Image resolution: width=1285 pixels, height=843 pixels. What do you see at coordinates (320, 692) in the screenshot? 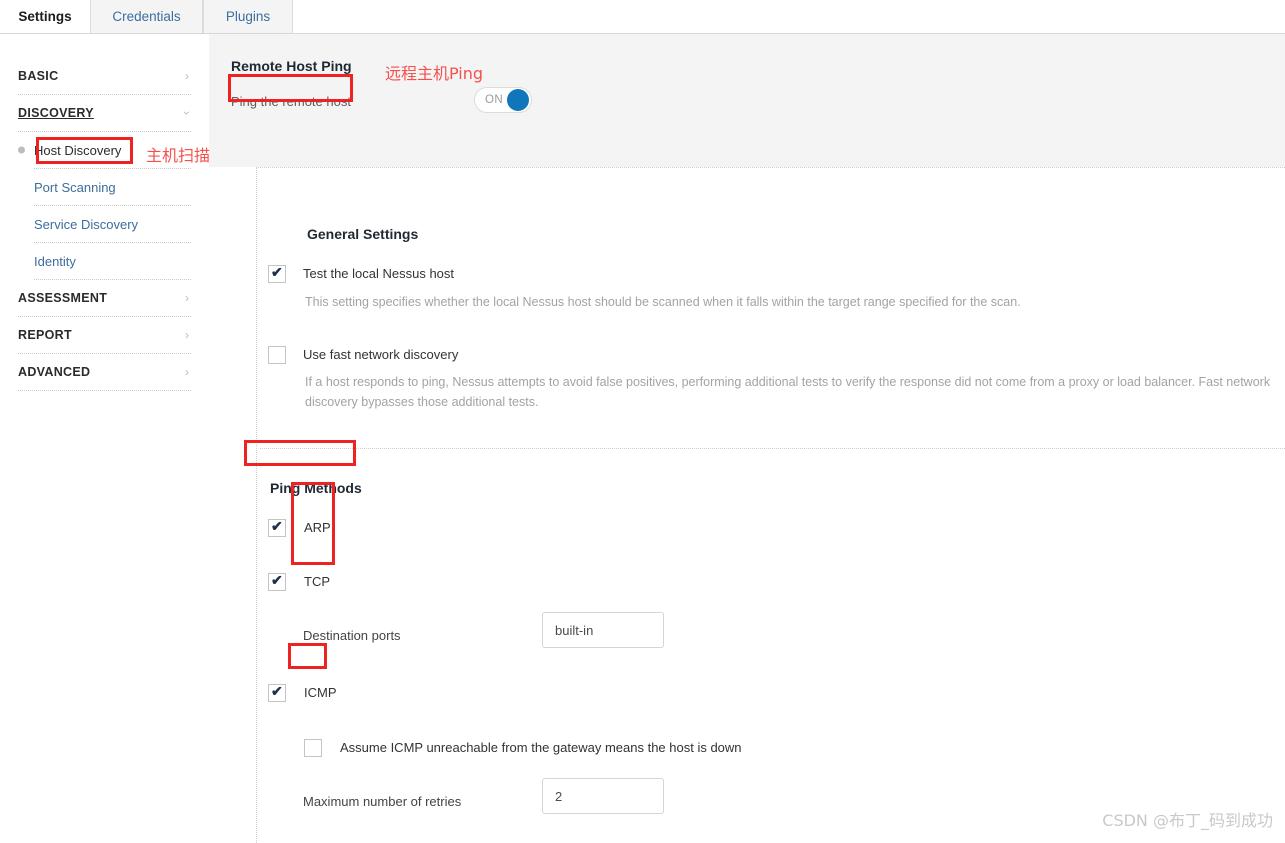
I see `icmp-label: ICMP` at bounding box center [320, 692].